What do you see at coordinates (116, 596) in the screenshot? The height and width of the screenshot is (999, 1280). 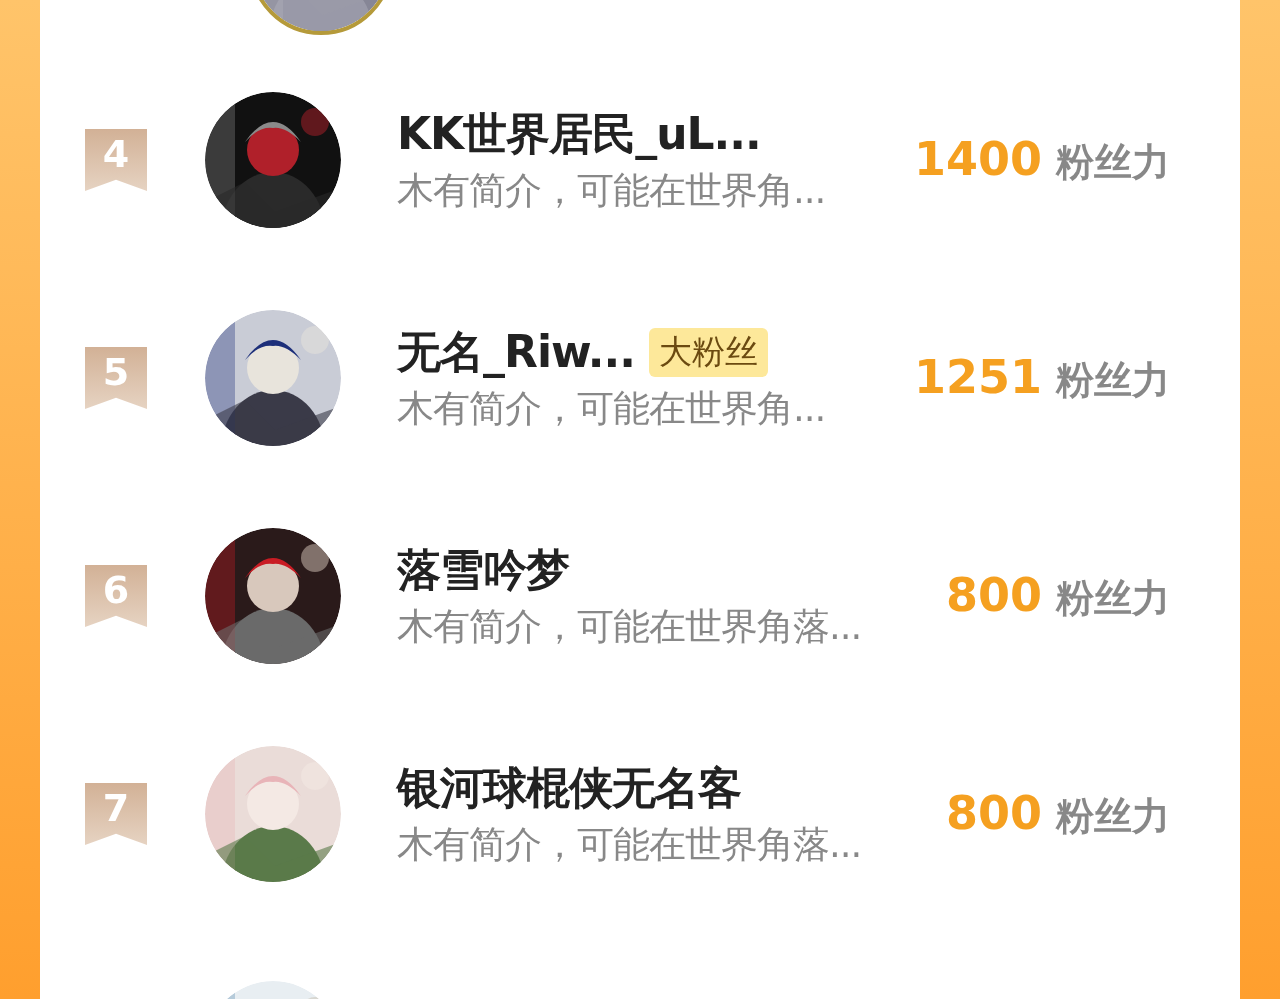 I see `rank-ribbon: 6` at bounding box center [116, 596].